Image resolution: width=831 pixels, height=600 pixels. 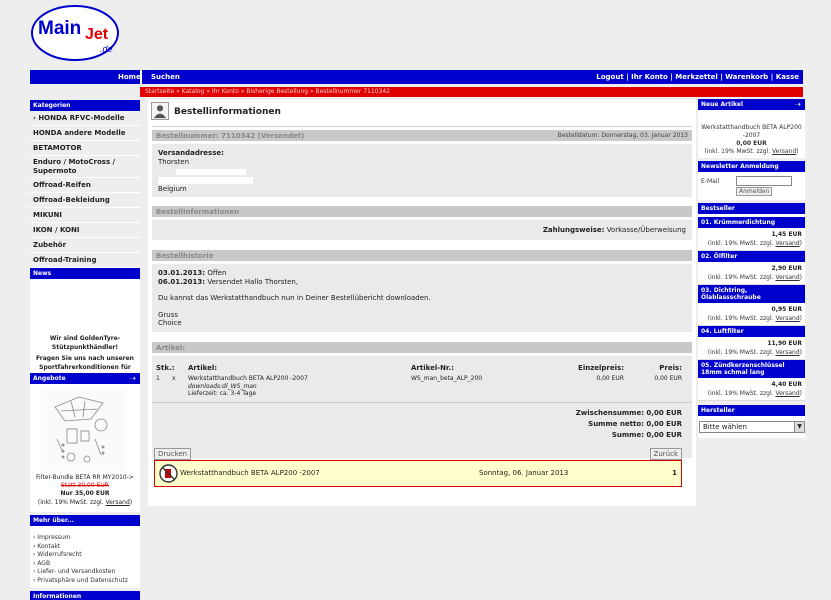 I want to click on bestseller-item: 03. Dichtring, Ölablassschraube, so click(x=751, y=294).